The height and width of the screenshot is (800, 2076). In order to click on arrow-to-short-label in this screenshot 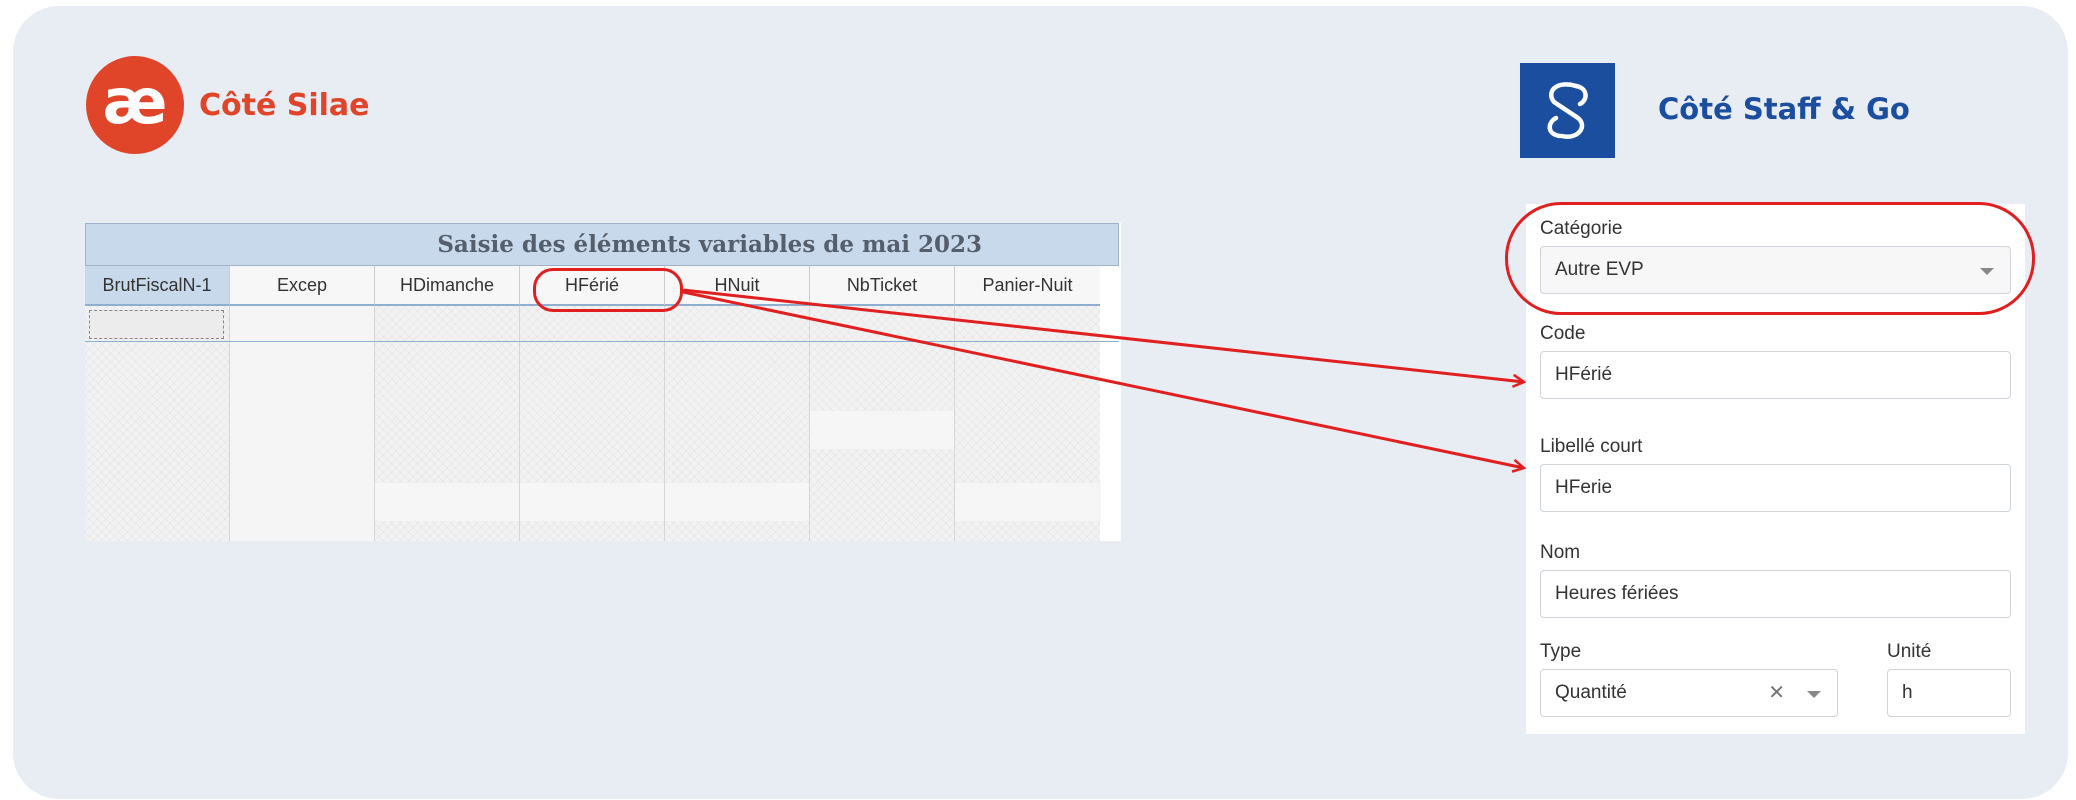, I will do `click(1103, 379)`.